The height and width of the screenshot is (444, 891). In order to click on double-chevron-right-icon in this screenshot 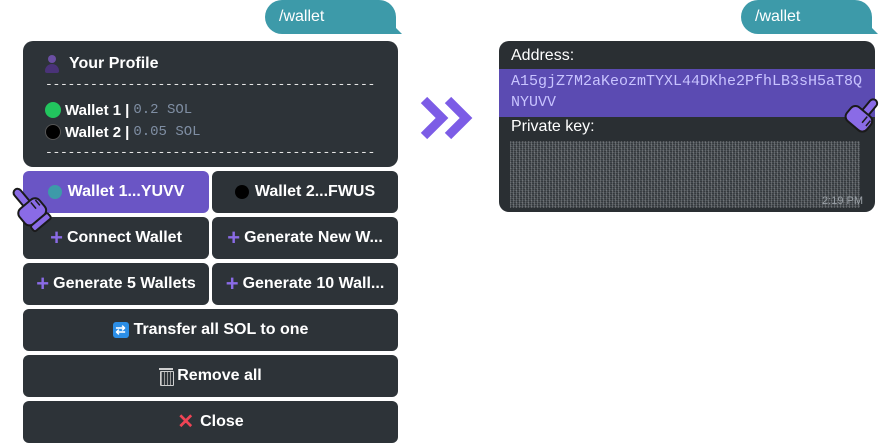, I will do `click(446, 118)`.